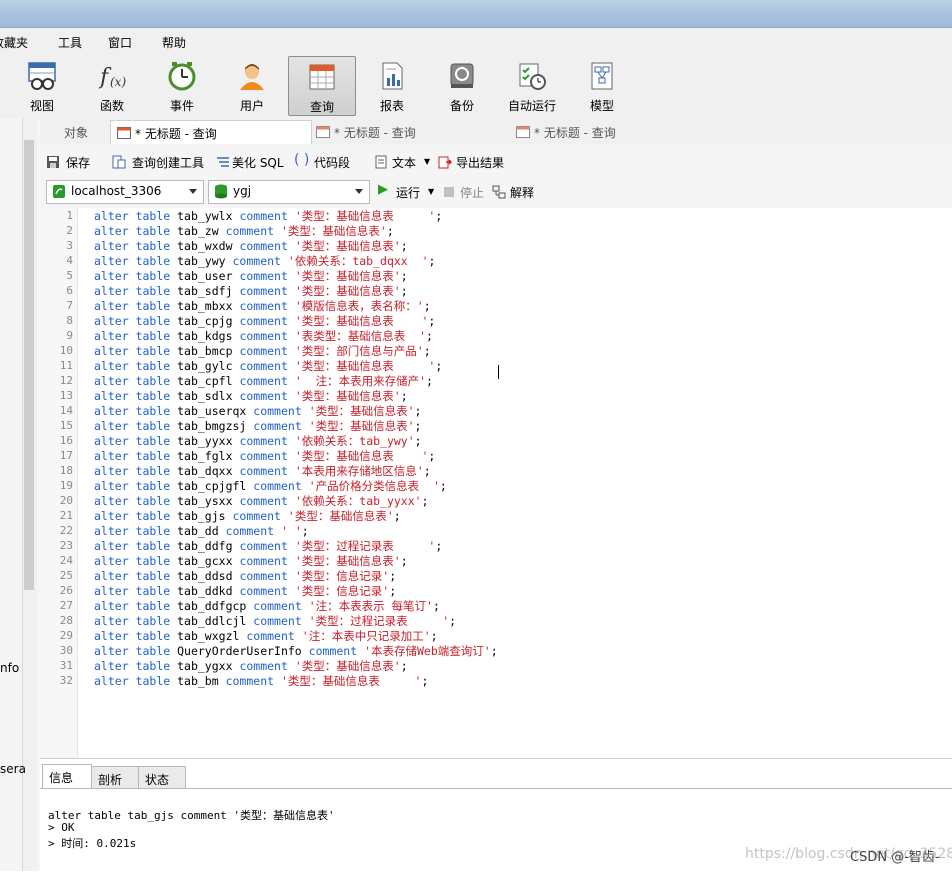 The image size is (952, 872). What do you see at coordinates (245, 576) in the screenshot?
I see `sql-line: alter table tab_ddsd comment '类型：信息记录';` at bounding box center [245, 576].